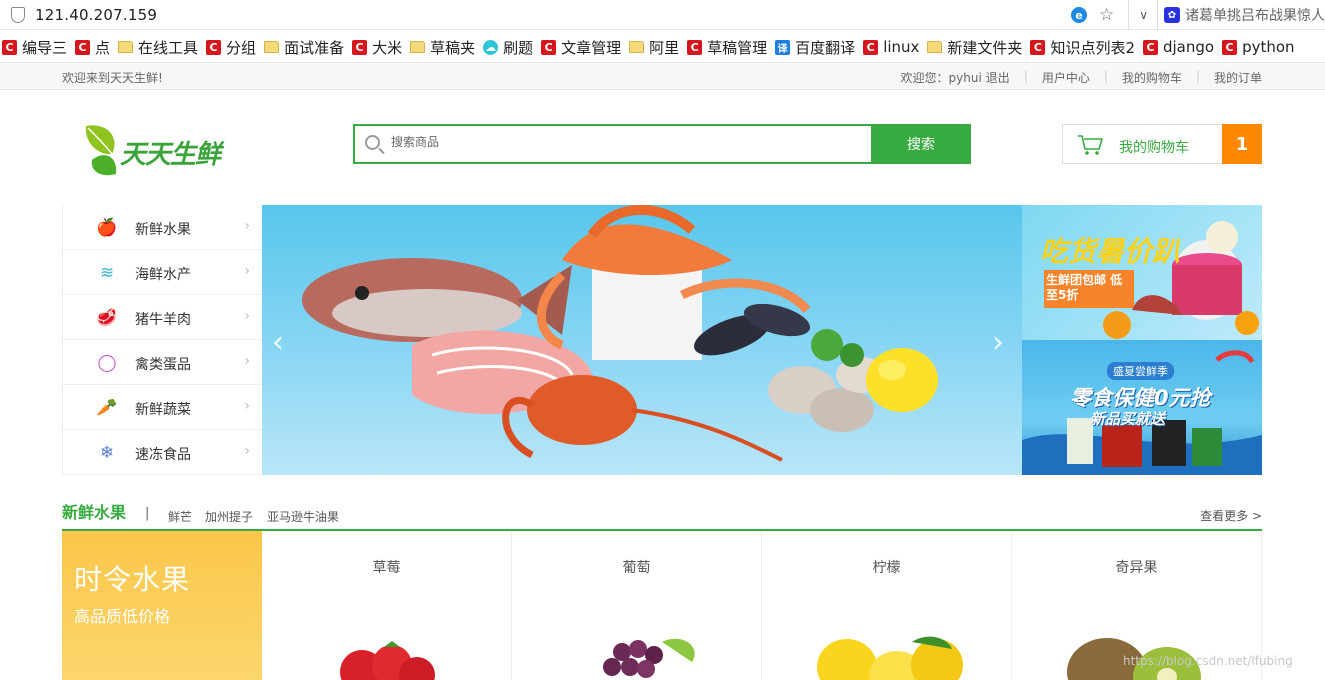  What do you see at coordinates (1142, 272) in the screenshot?
I see `ad-summer-deal: 吃货暑价趴 生鲜团包邮 低至5折` at bounding box center [1142, 272].